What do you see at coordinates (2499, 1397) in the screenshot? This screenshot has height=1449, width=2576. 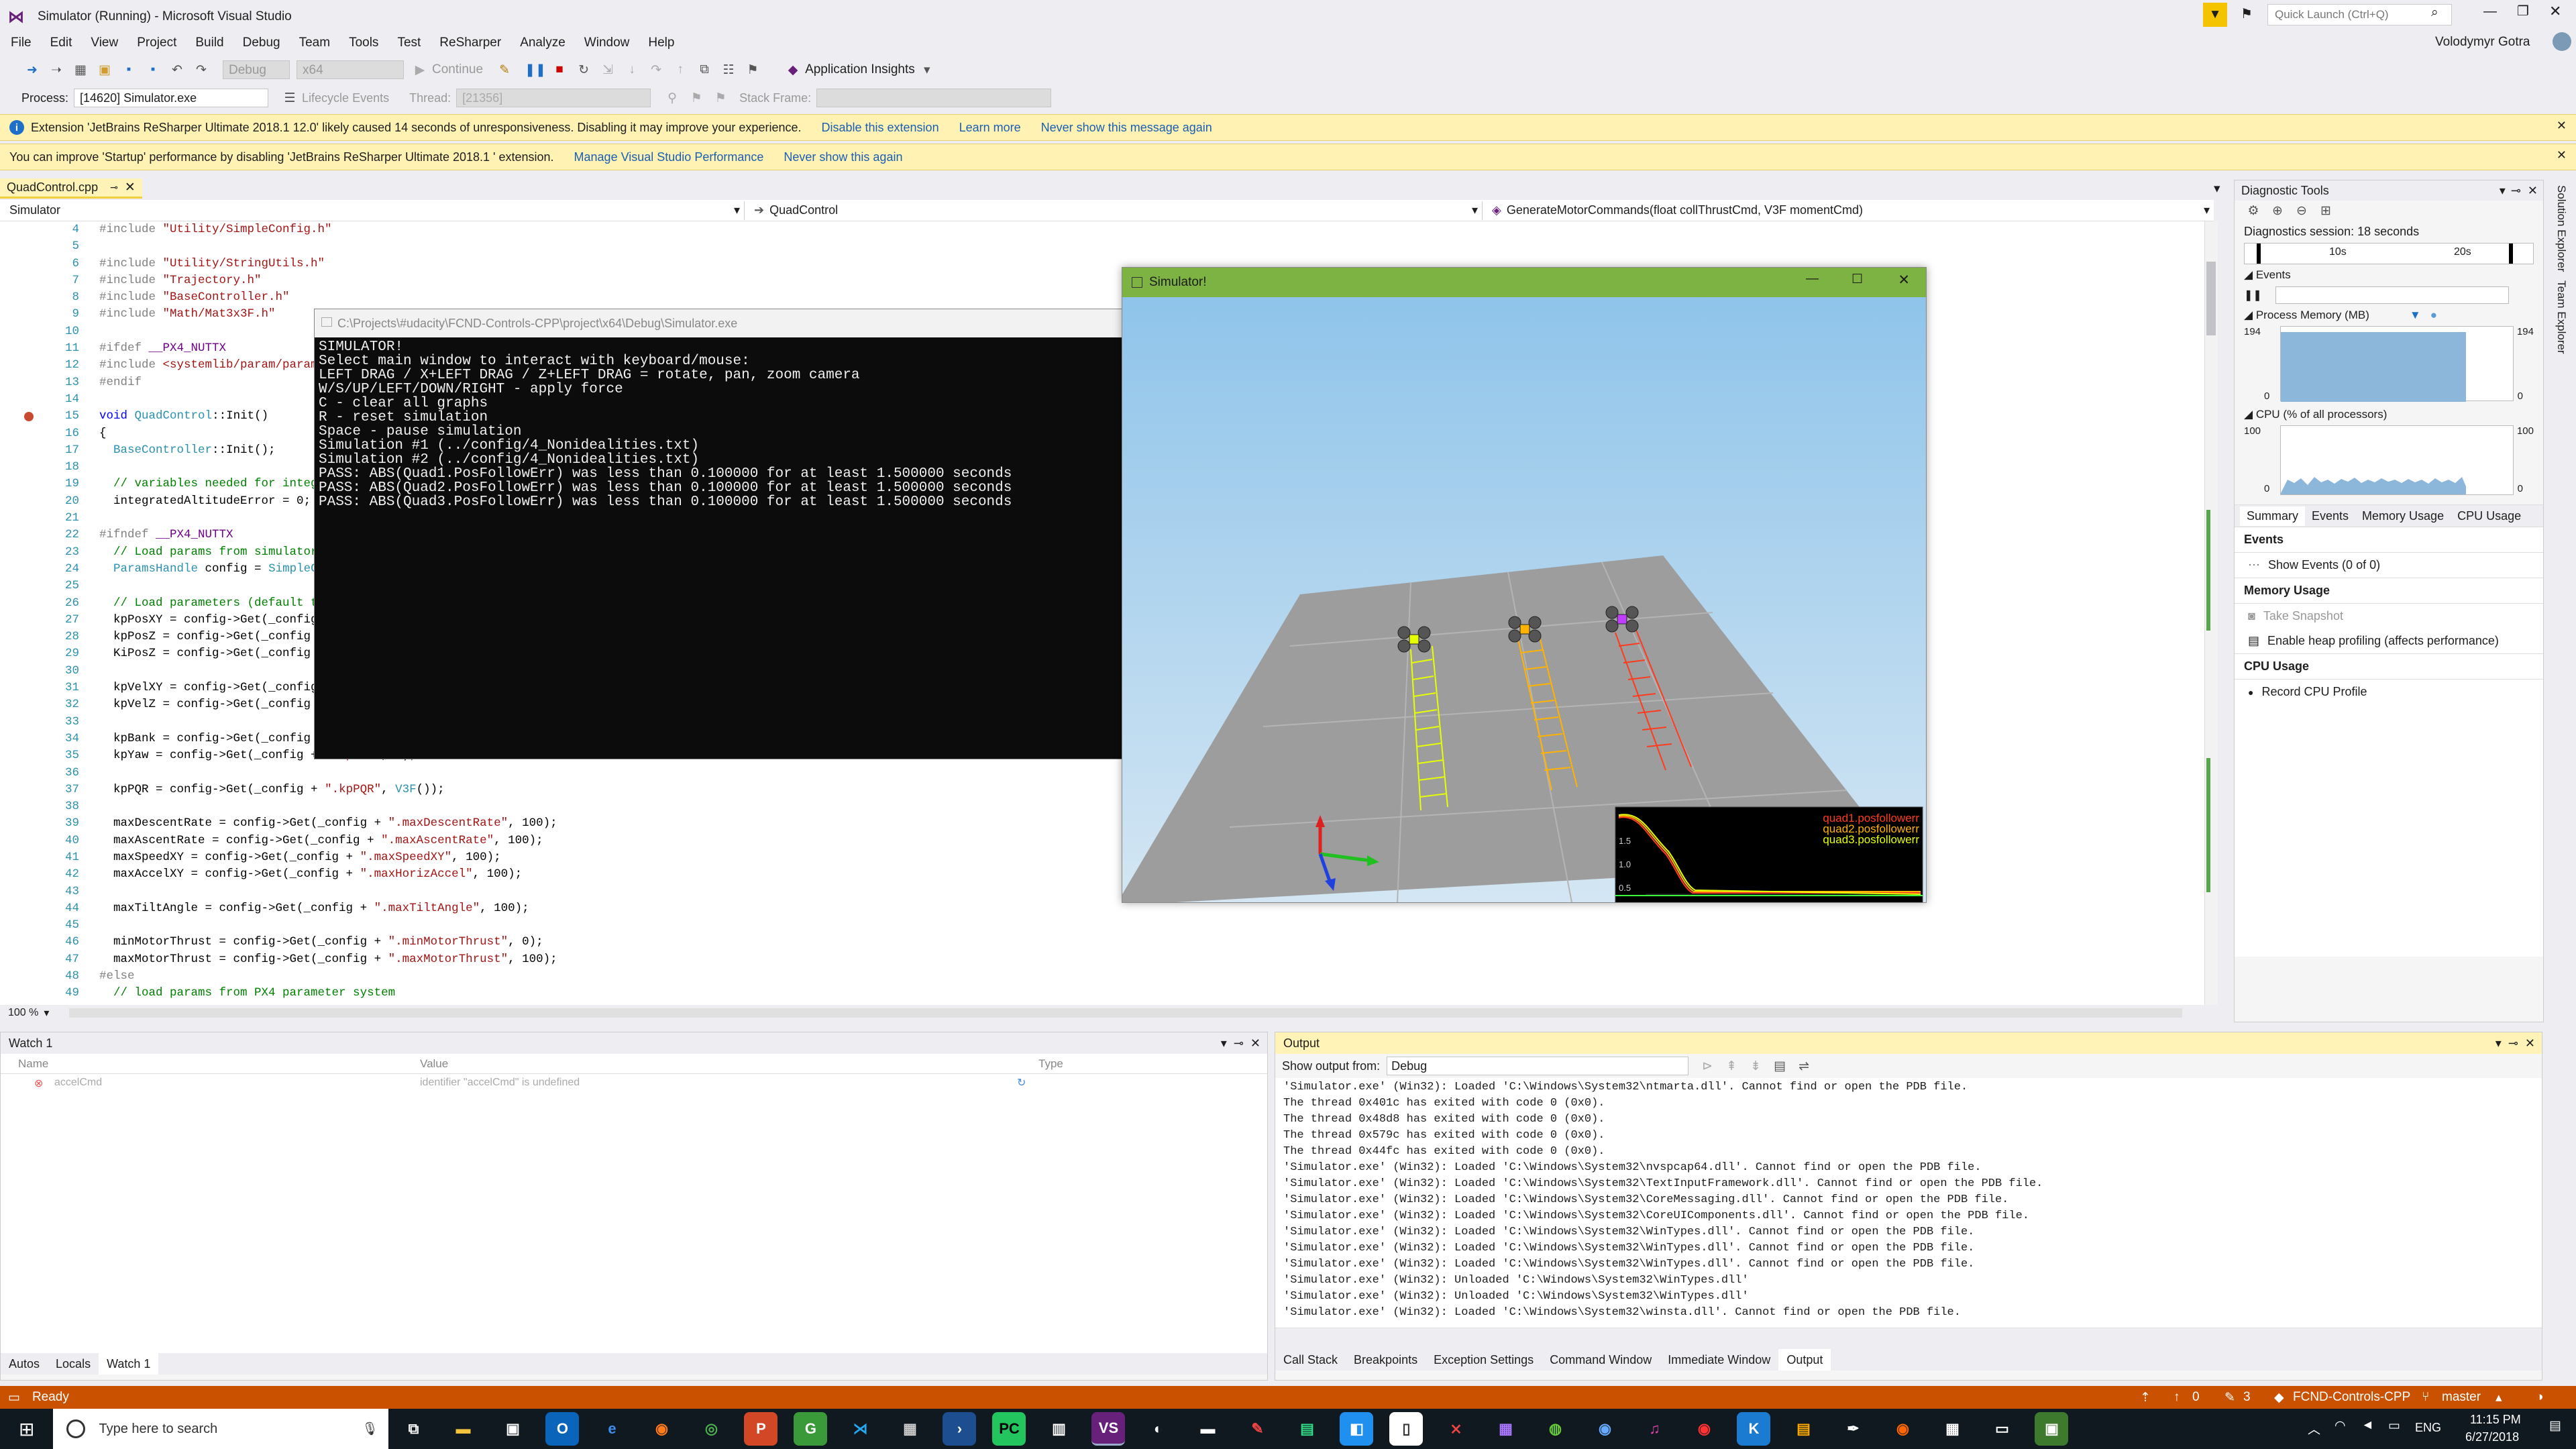 I see `chevron-up-icon: ▴` at bounding box center [2499, 1397].